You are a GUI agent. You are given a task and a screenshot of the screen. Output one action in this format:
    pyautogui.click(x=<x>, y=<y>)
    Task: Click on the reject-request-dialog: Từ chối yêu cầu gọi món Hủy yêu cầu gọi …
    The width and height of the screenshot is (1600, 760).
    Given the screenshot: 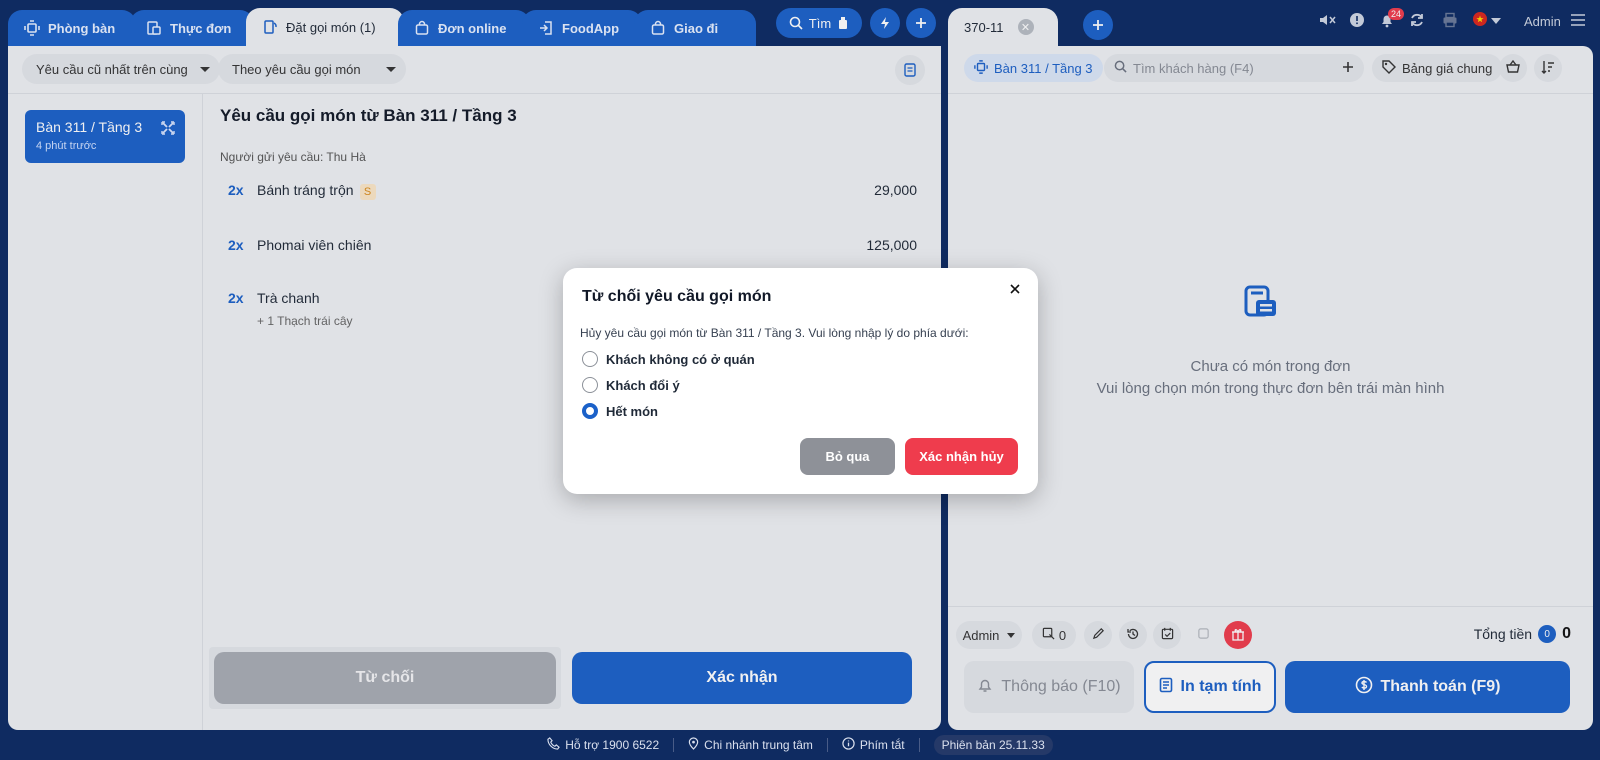 What is the action you would take?
    pyautogui.click(x=800, y=381)
    